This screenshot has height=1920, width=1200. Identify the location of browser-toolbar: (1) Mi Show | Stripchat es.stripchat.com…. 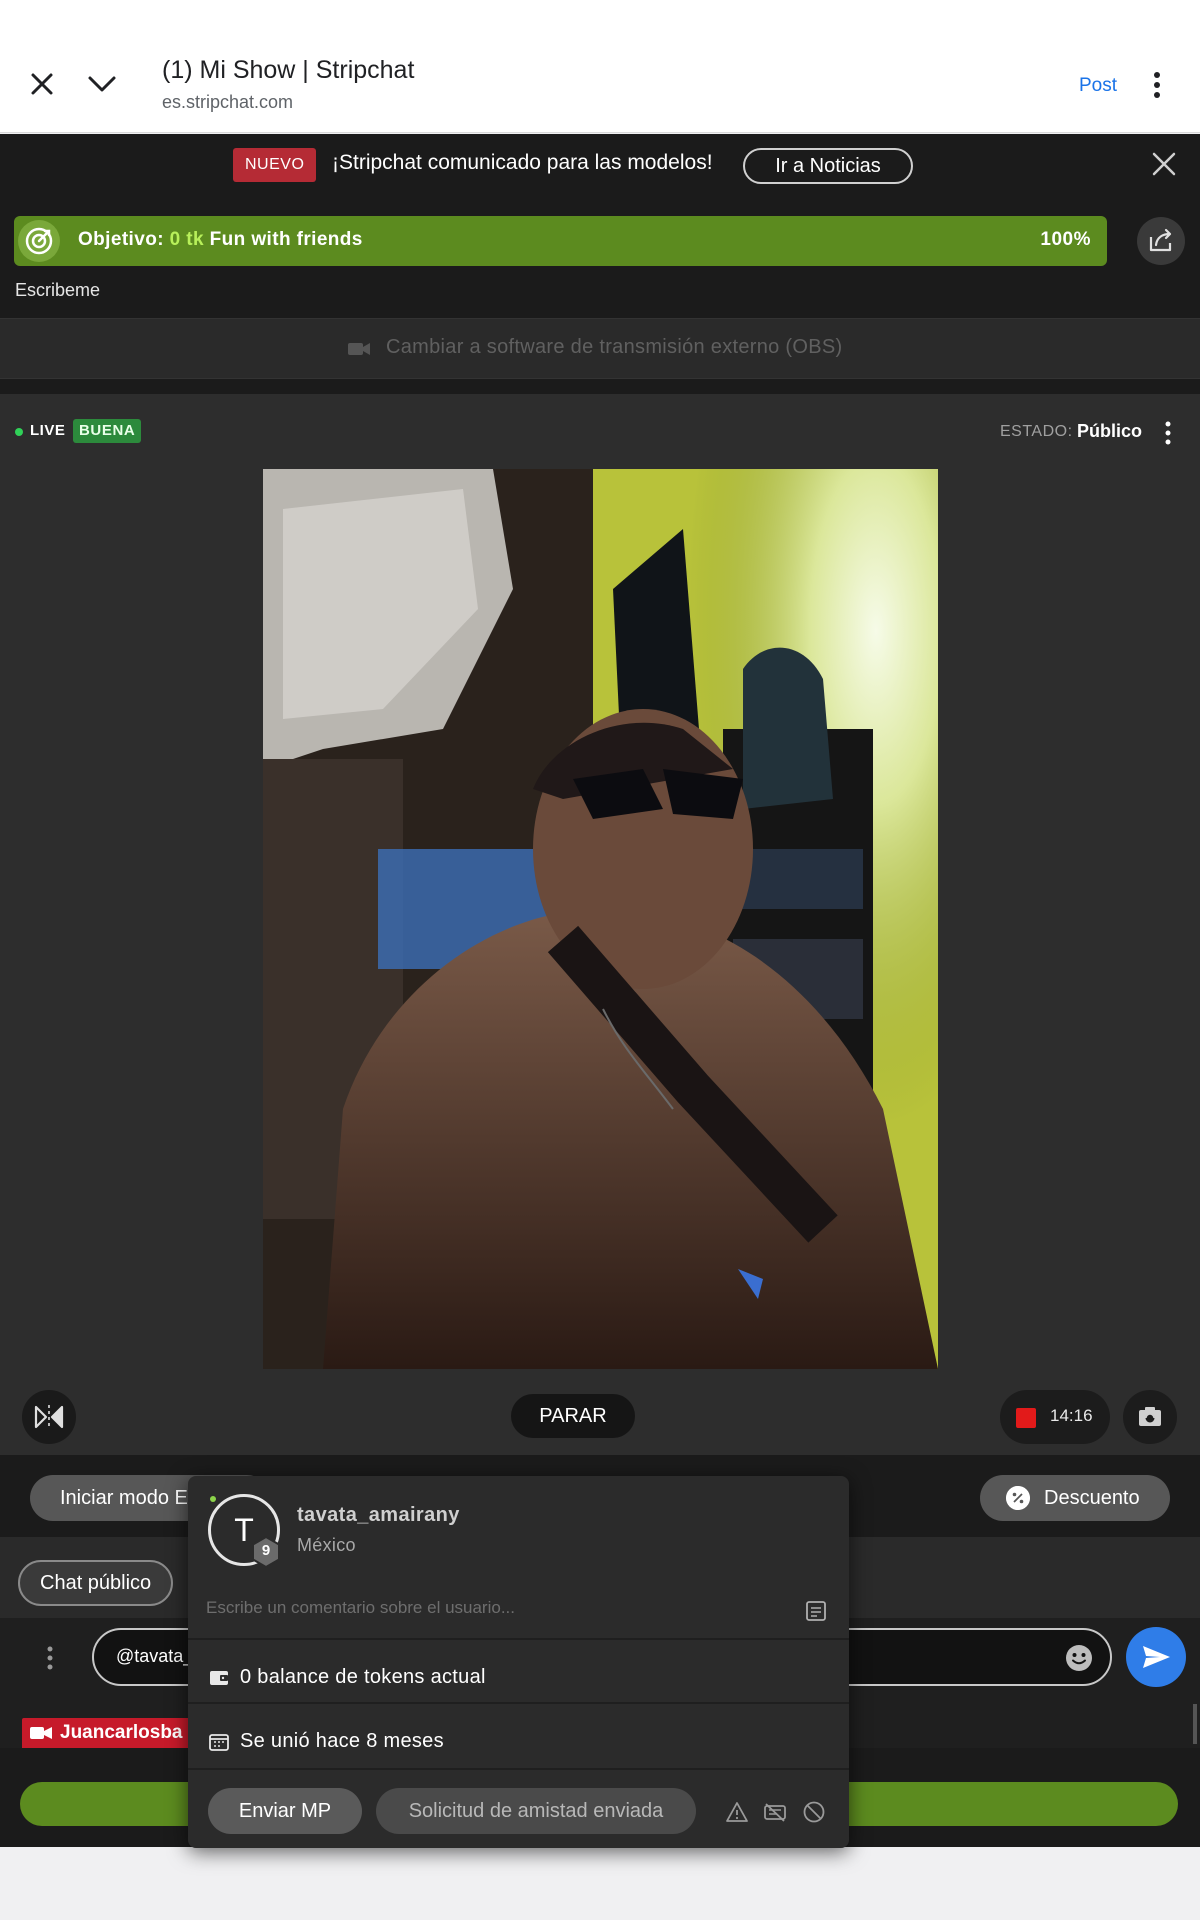
(600, 66).